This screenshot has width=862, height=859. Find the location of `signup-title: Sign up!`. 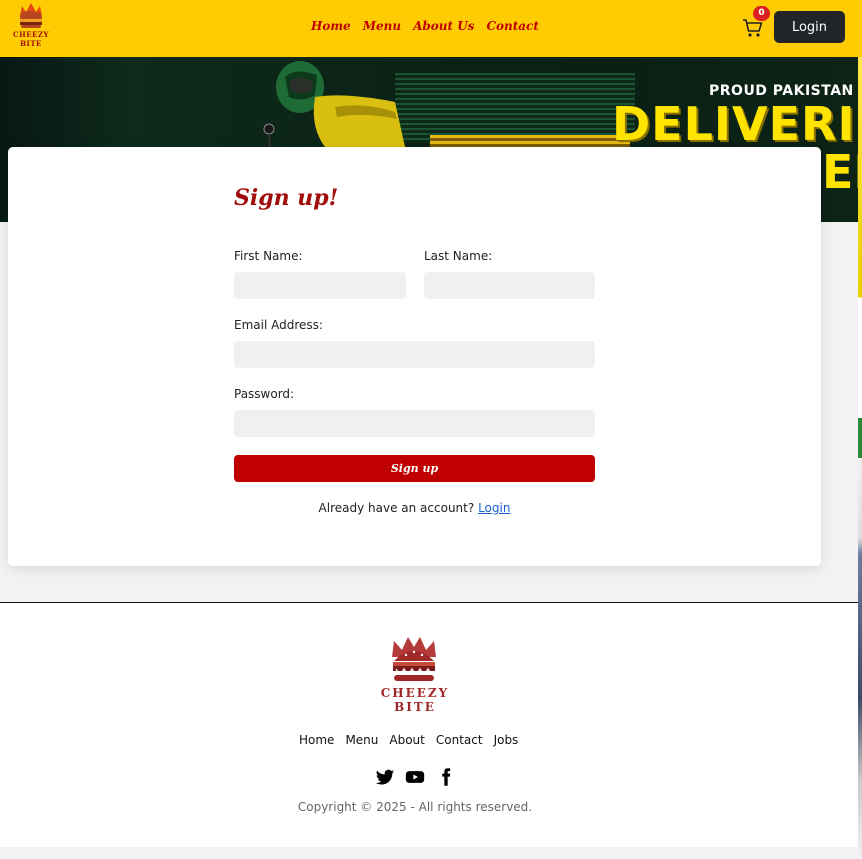

signup-title: Sign up! is located at coordinates (286, 198).